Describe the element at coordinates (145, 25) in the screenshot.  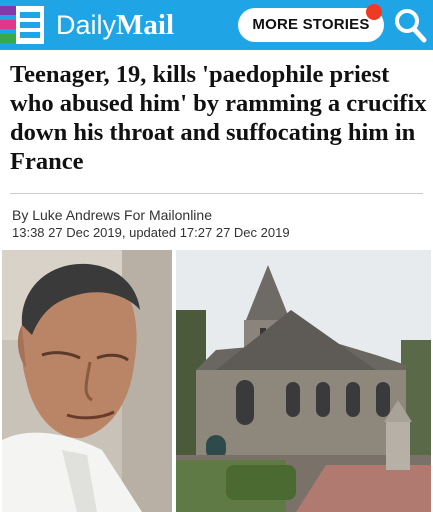
I see `logo-mail-text: Mail` at that location.